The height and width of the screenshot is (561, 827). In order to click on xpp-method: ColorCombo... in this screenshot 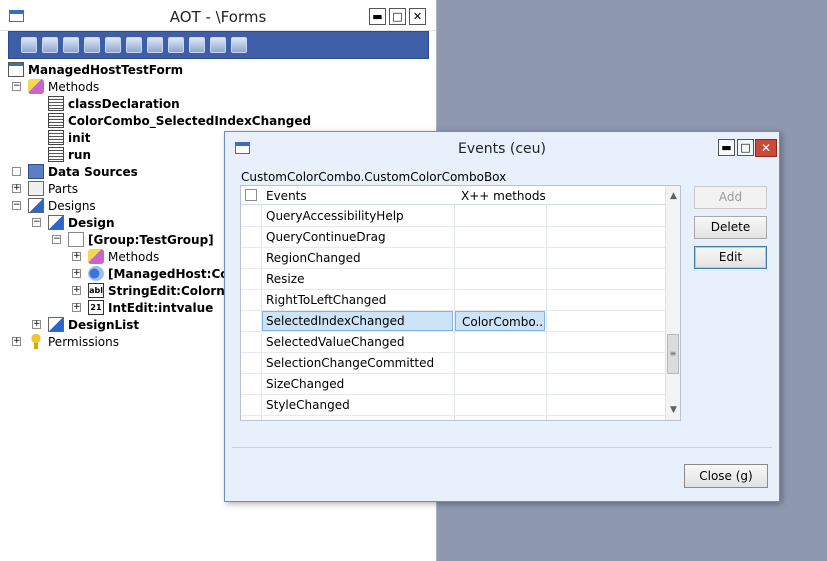, I will do `click(500, 321)`.